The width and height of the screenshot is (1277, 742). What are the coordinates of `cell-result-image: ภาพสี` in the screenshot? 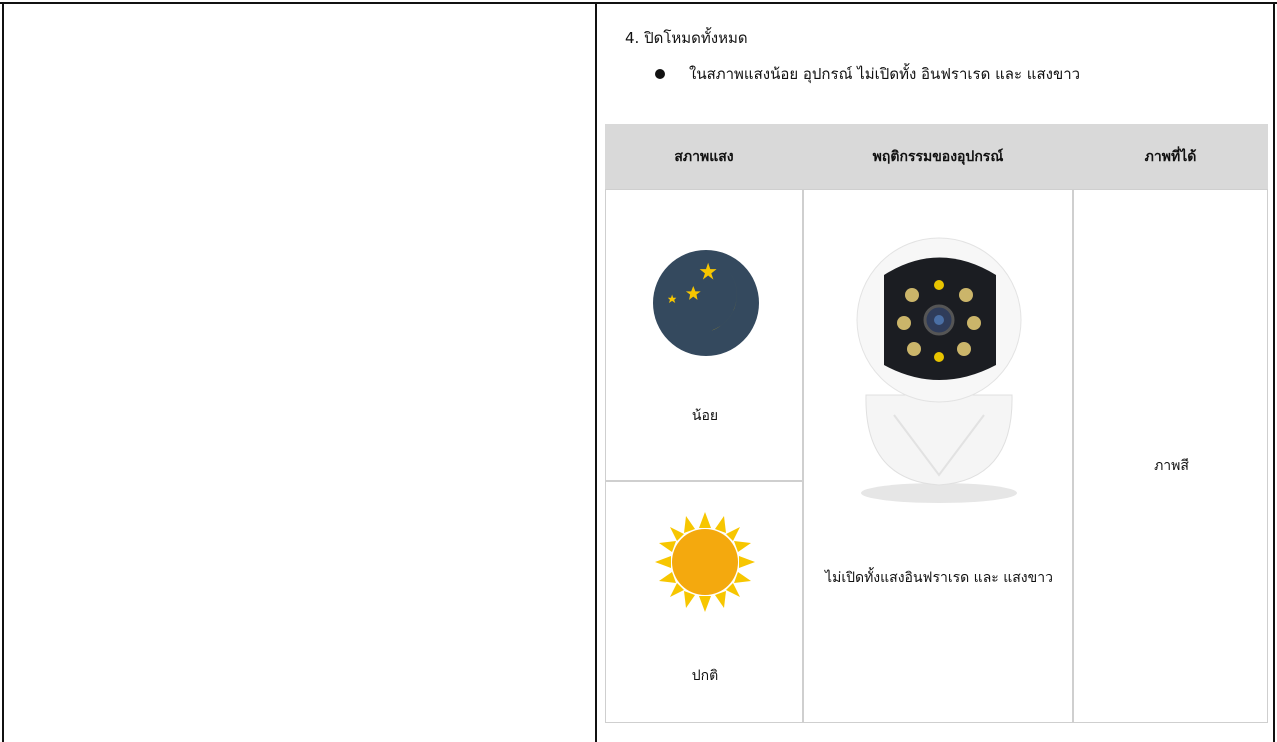 It's located at (1170, 456).